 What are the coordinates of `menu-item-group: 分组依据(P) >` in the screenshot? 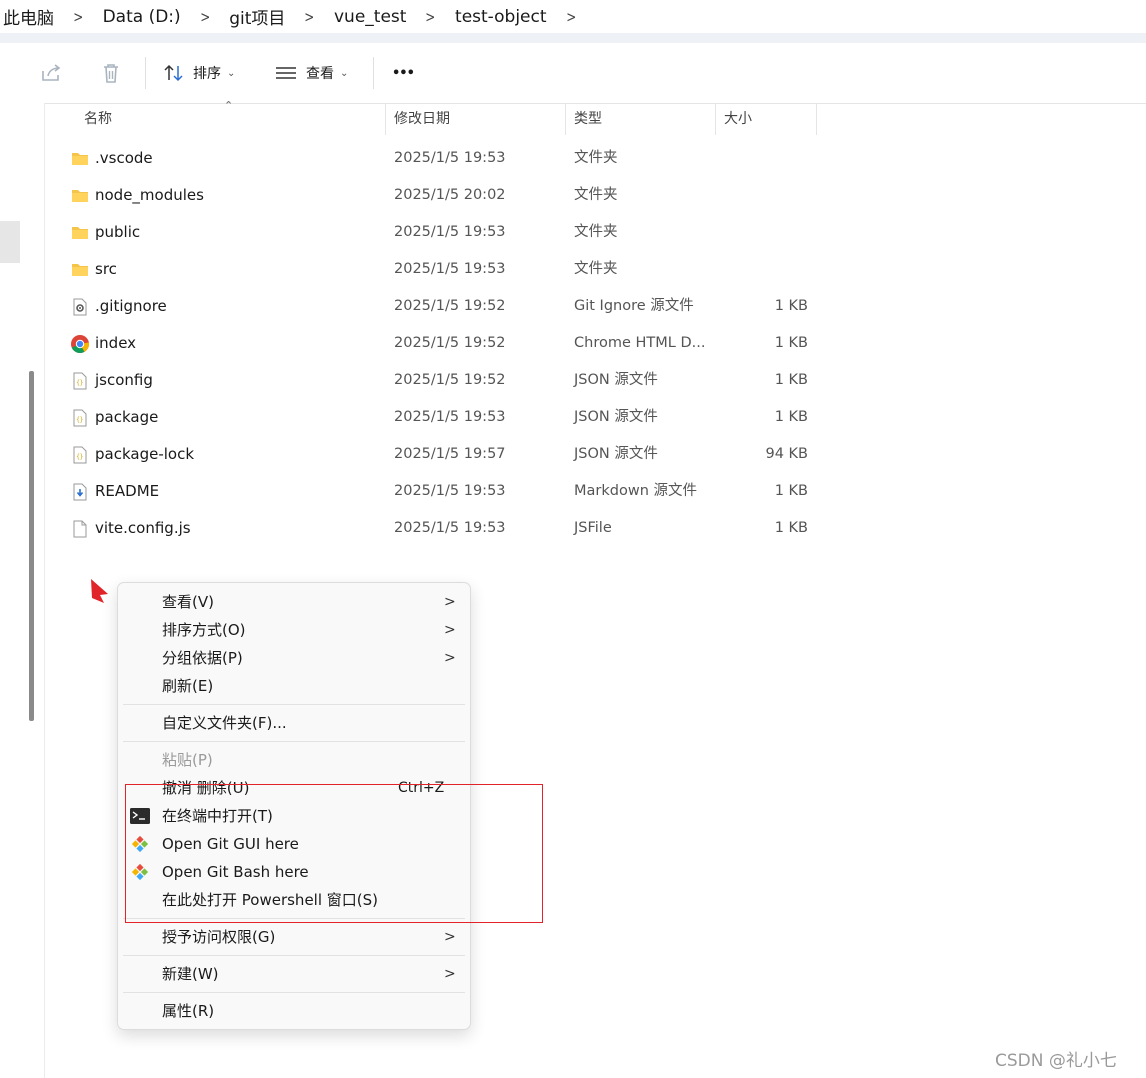 It's located at (294, 658).